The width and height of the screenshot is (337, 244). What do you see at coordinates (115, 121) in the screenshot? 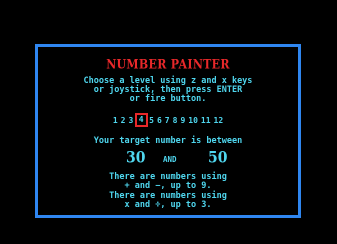
I see `level-option-1: 1` at bounding box center [115, 121].